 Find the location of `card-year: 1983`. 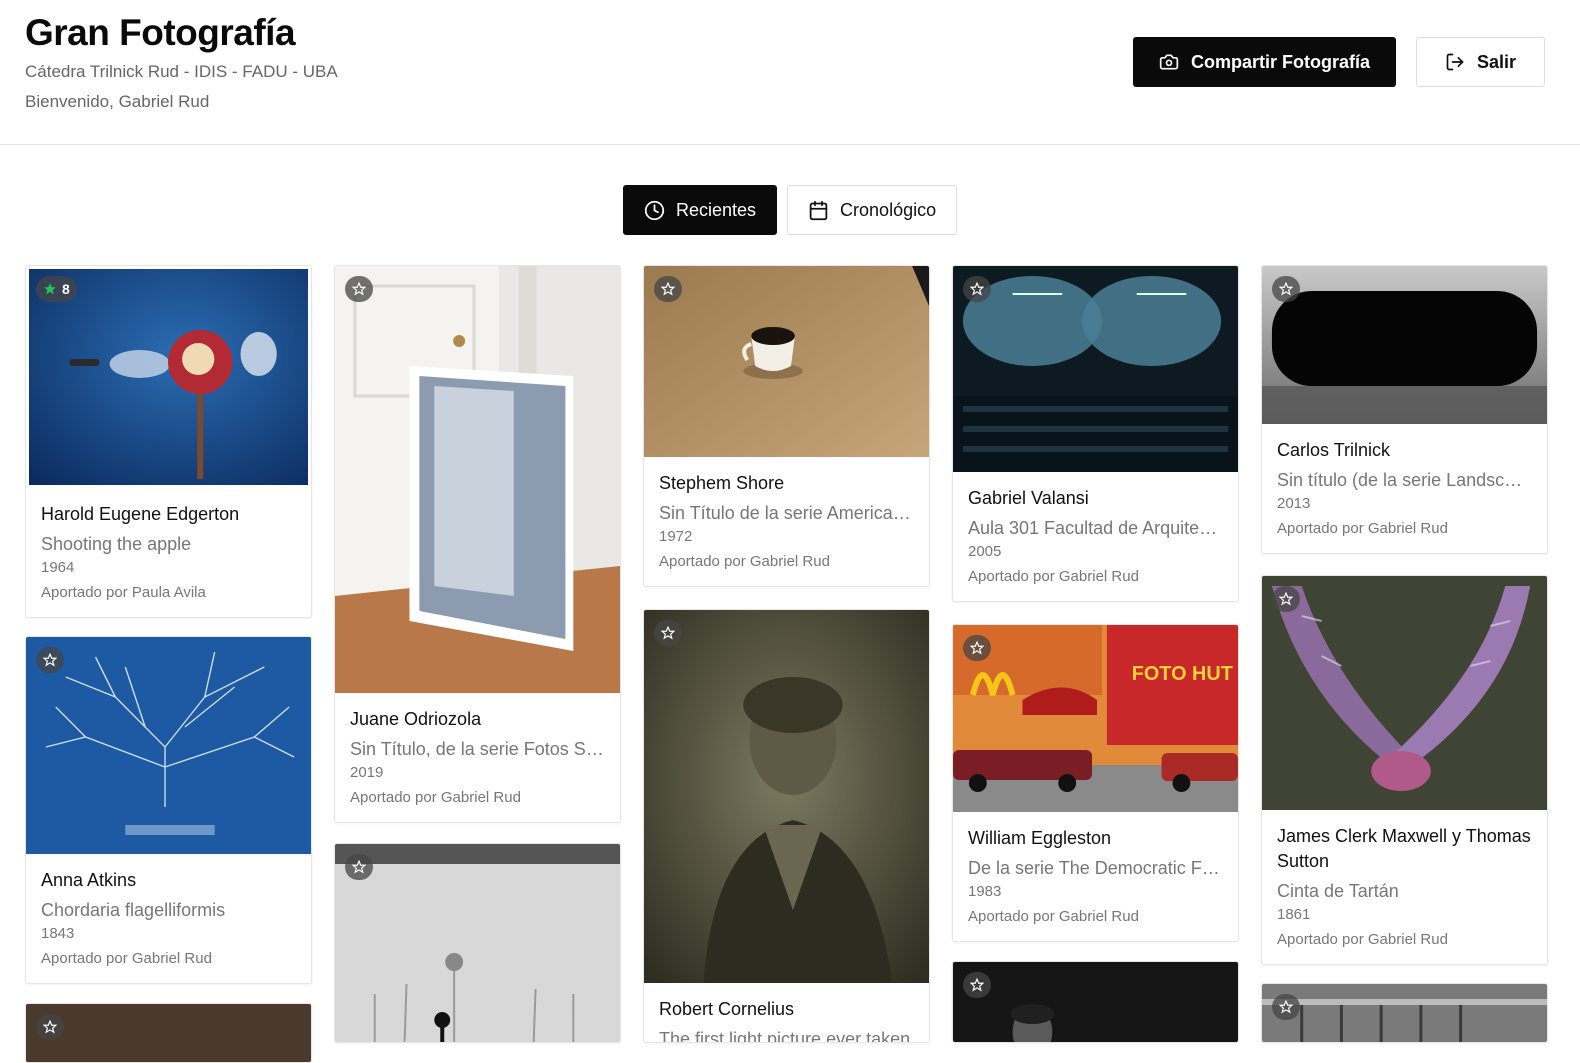

card-year: 1983 is located at coordinates (985, 891).